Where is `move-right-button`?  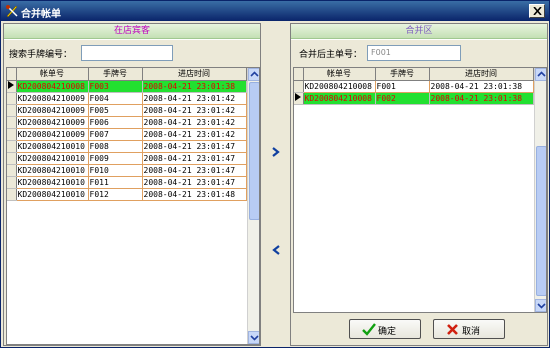 move-right-button is located at coordinates (276, 152).